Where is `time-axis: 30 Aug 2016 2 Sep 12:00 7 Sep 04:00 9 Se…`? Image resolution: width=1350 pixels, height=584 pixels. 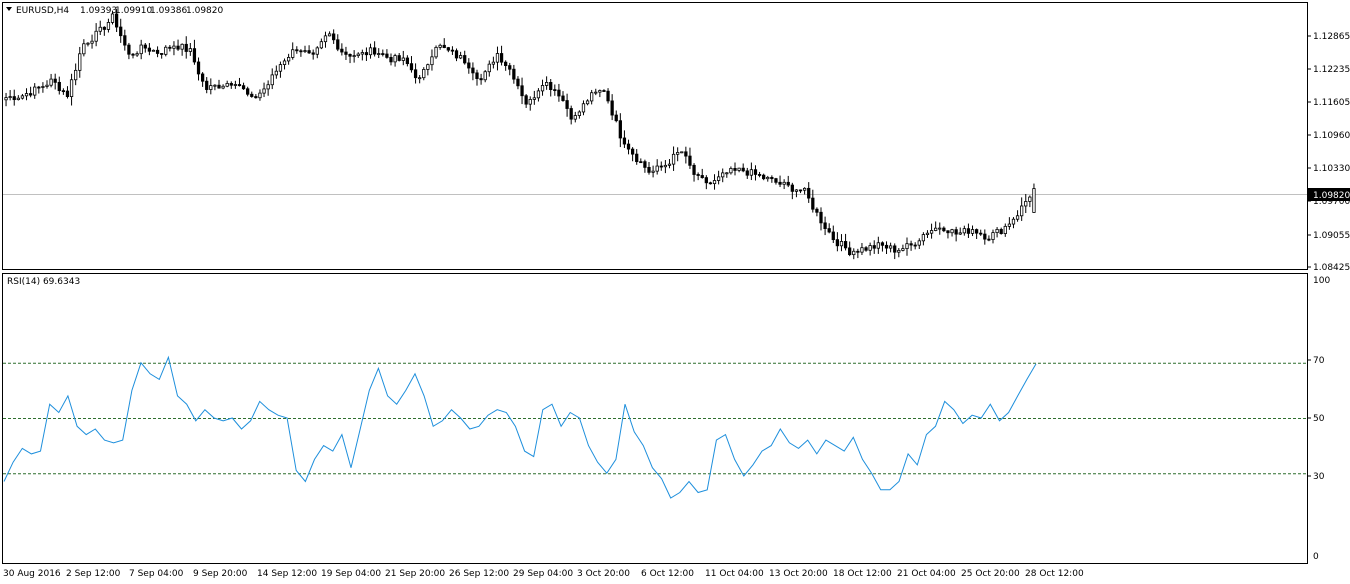
time-axis: 30 Aug 2016 2 Sep 12:00 7 Sep 04:00 9 Se… is located at coordinates (543, 574).